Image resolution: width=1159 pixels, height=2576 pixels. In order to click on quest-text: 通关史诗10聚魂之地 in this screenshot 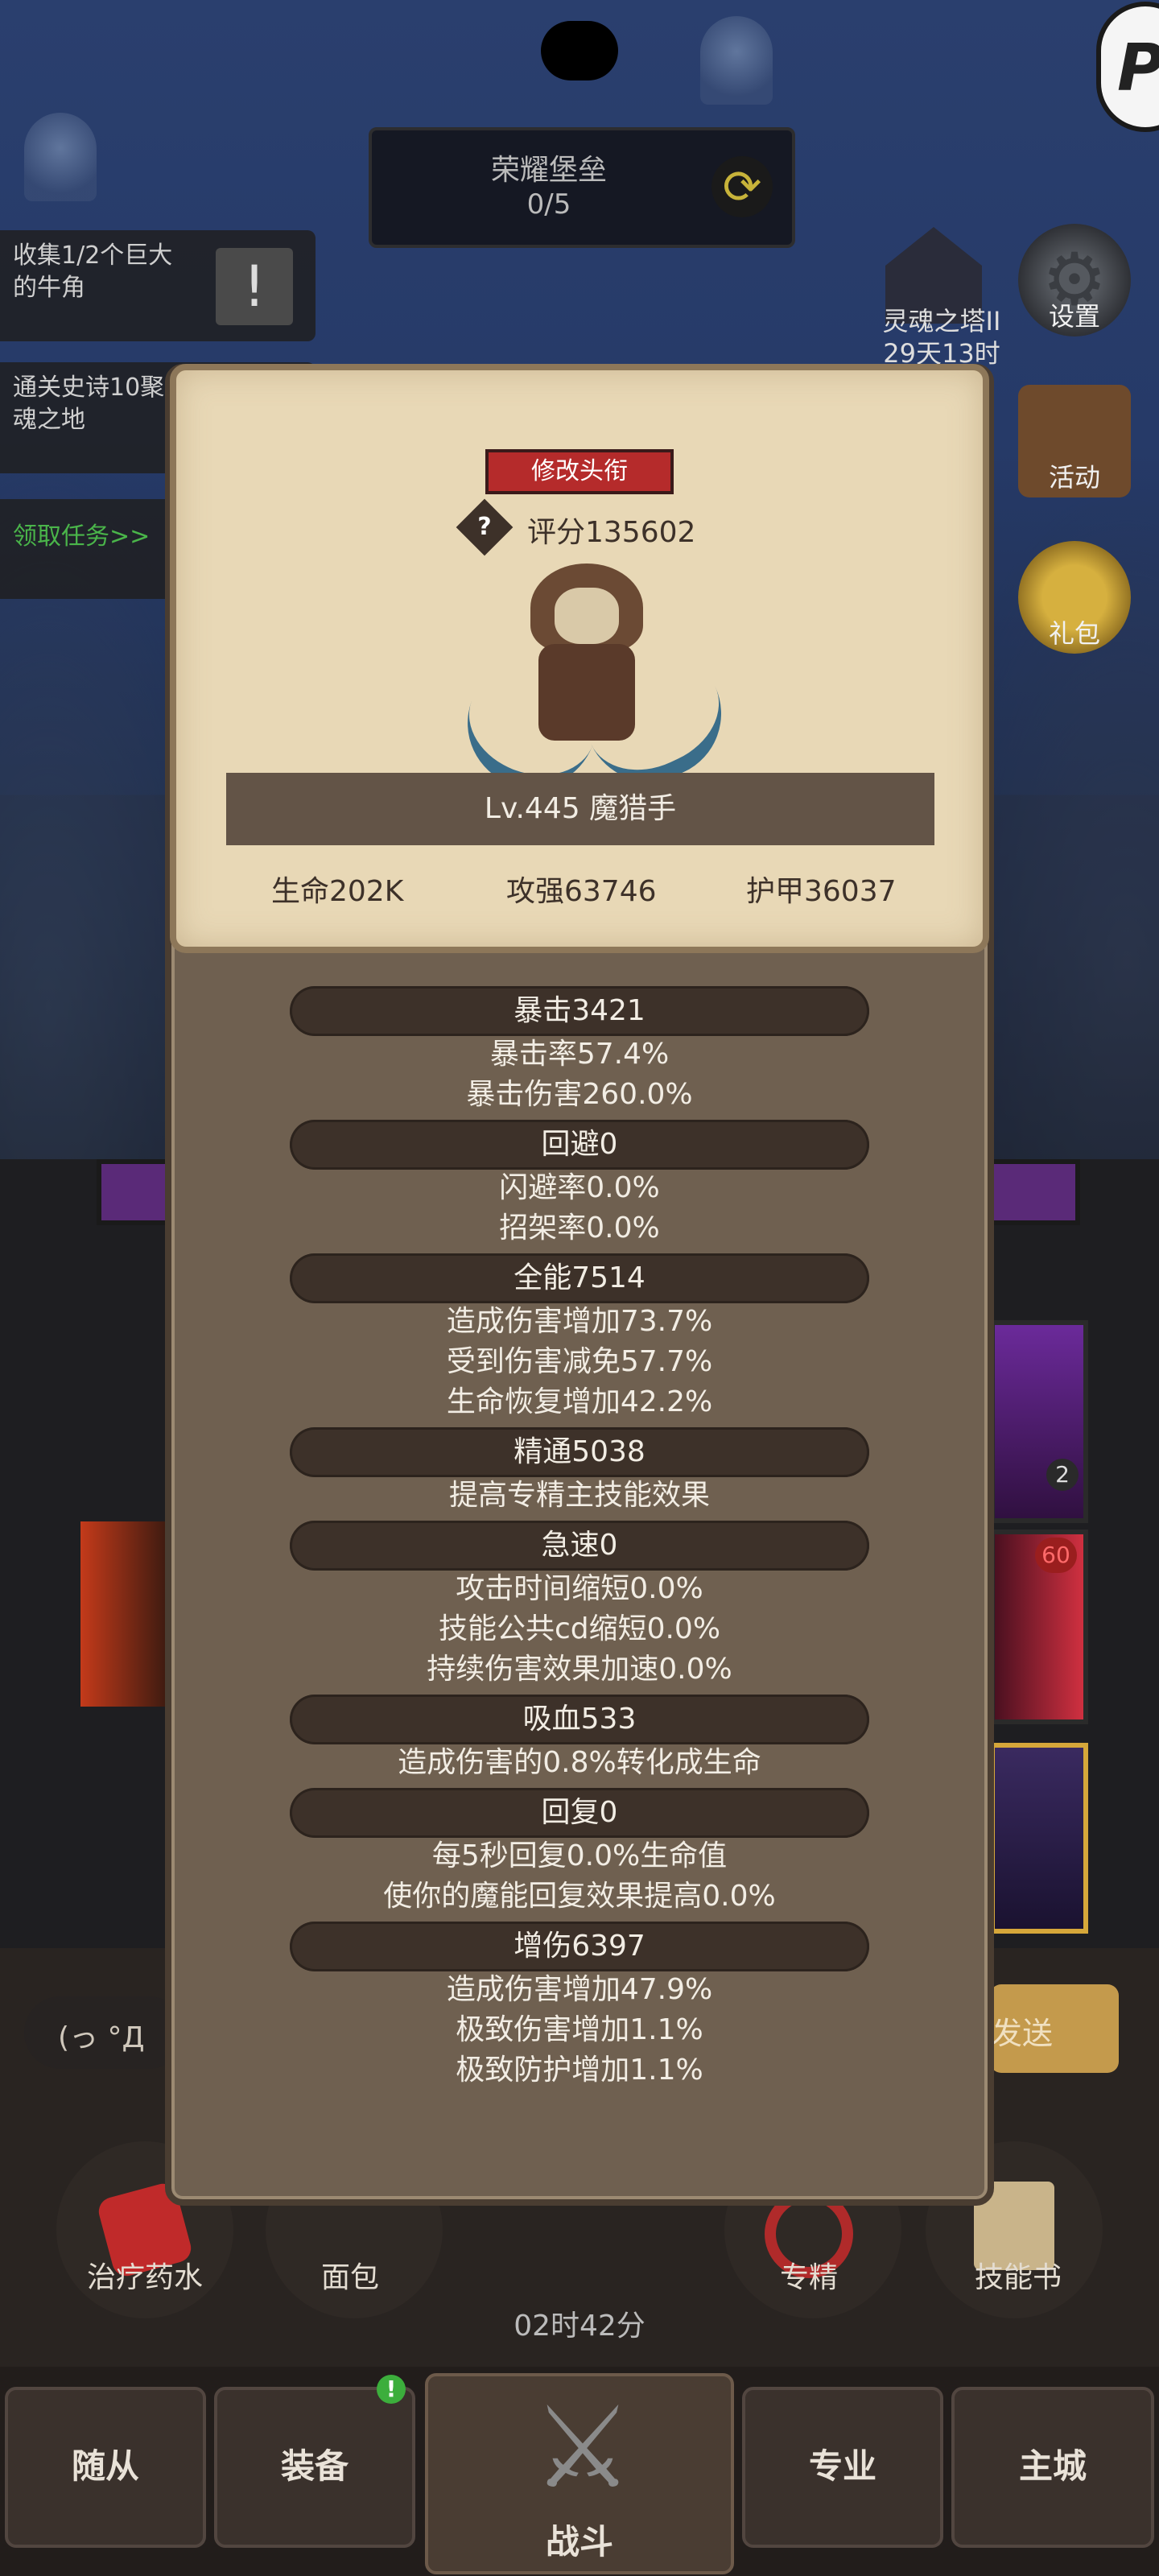, I will do `click(89, 404)`.